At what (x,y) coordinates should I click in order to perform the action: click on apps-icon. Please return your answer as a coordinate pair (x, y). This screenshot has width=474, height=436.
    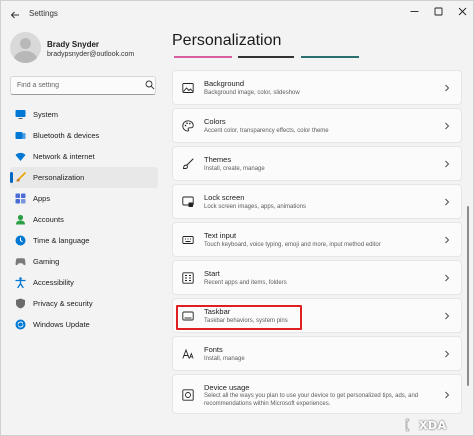
    Looking at the image, I should click on (20, 198).